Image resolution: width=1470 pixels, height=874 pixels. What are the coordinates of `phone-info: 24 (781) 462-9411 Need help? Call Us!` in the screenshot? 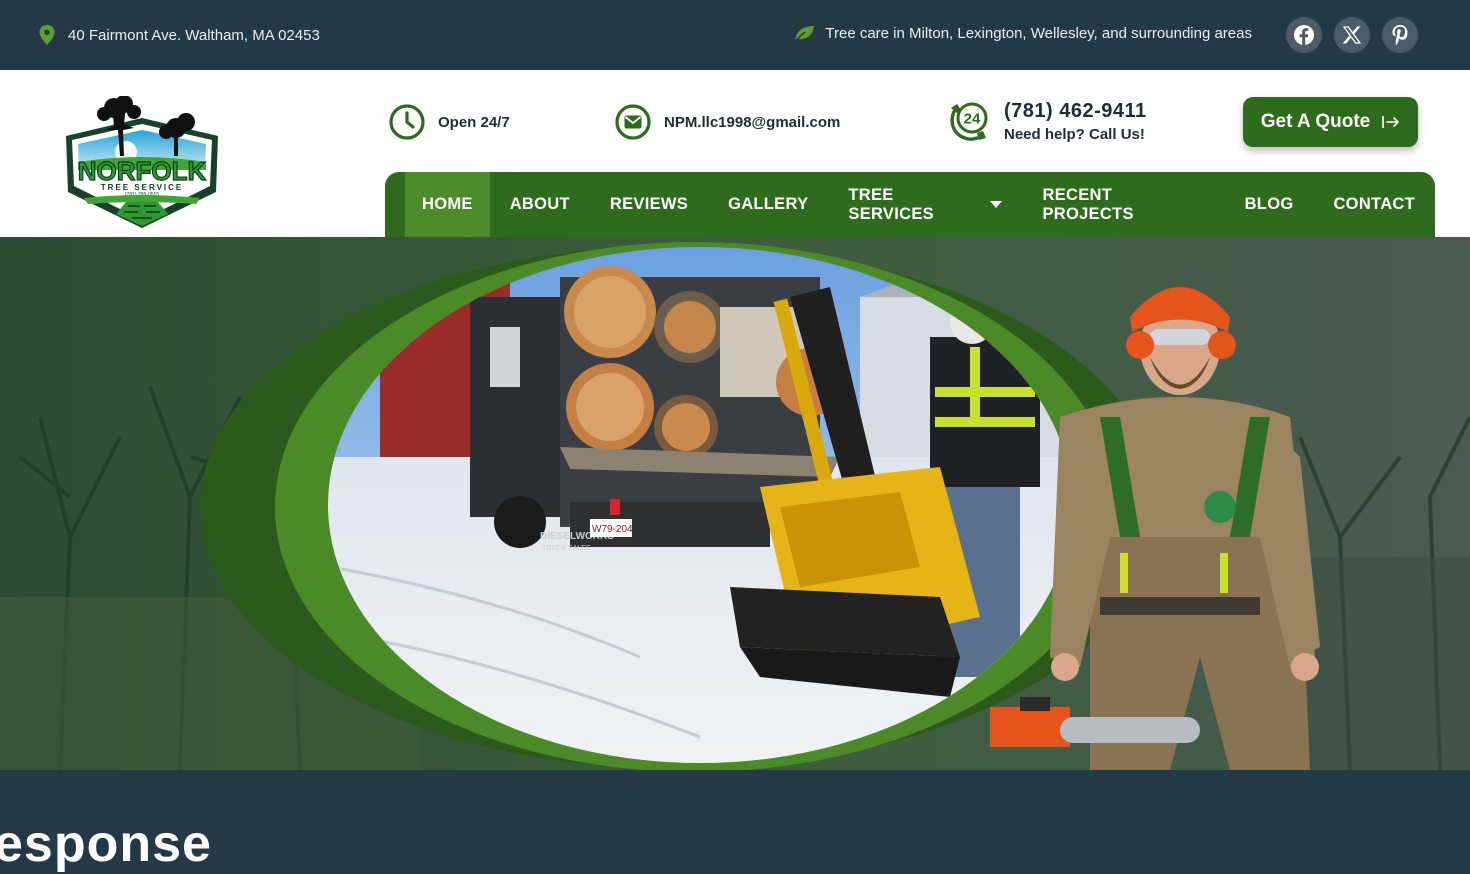 It's located at (1046, 121).